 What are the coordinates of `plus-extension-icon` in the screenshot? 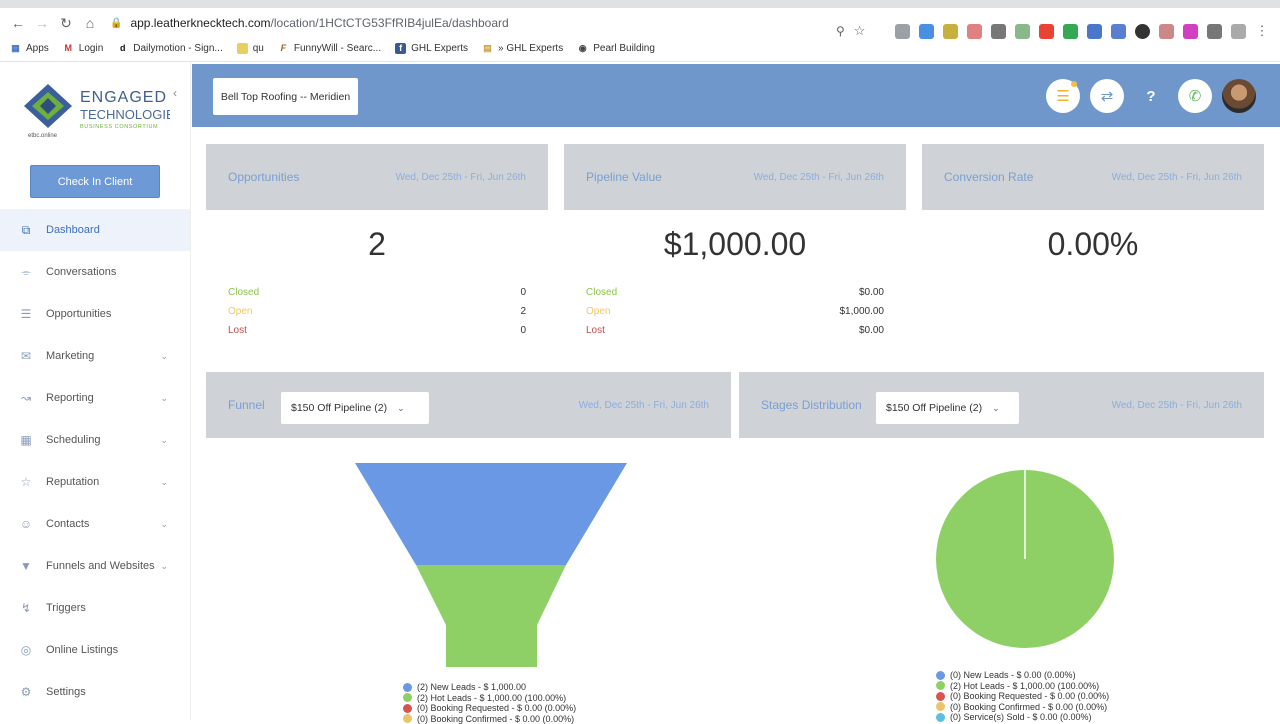 It's located at (926, 31).